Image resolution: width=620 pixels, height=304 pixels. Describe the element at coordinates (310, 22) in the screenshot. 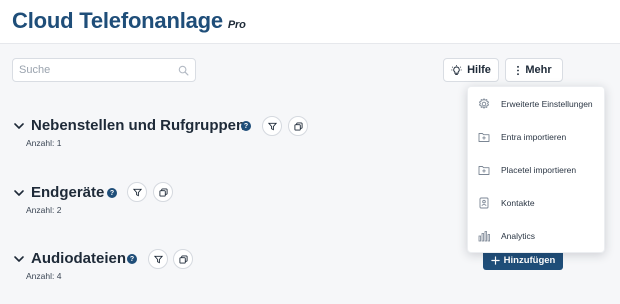

I see `app-header: Cloud Telefonanlage Pro` at that location.